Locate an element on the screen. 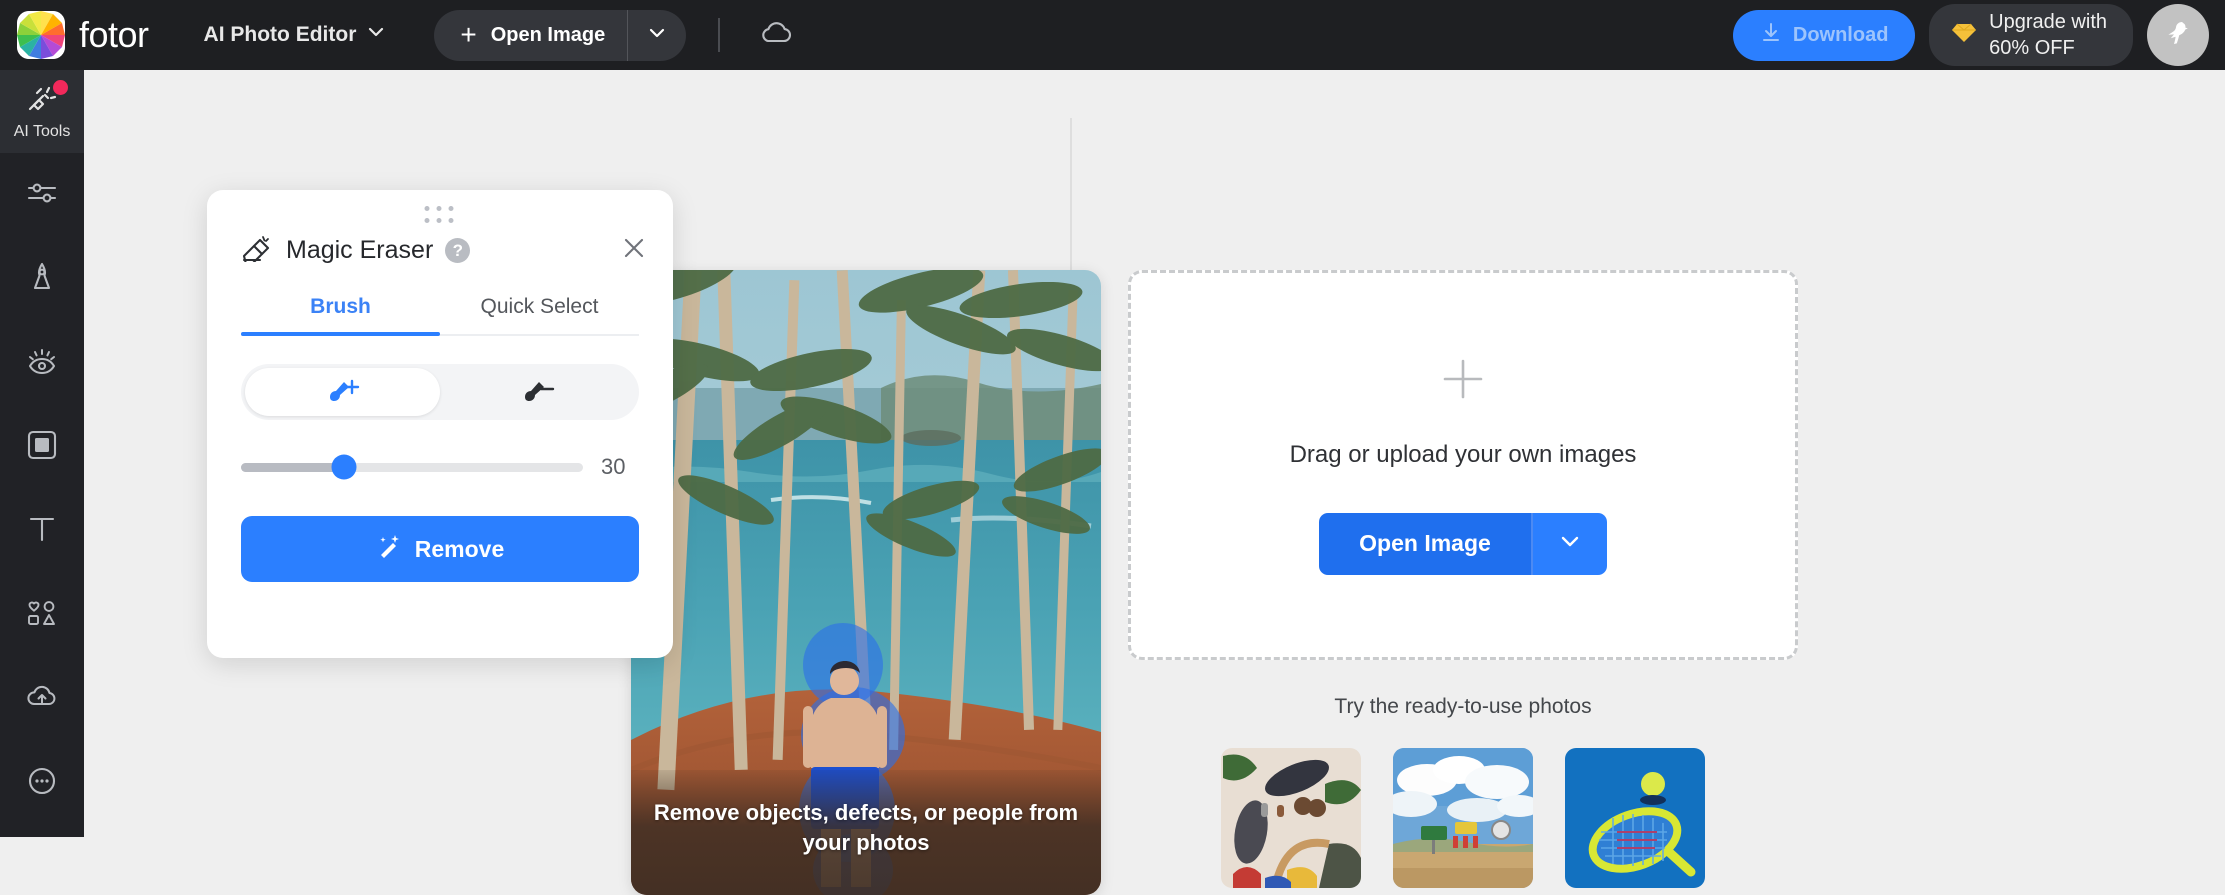 The image size is (2225, 895). ready-photos-label: Try the ready-to-use photos is located at coordinates (1463, 706).